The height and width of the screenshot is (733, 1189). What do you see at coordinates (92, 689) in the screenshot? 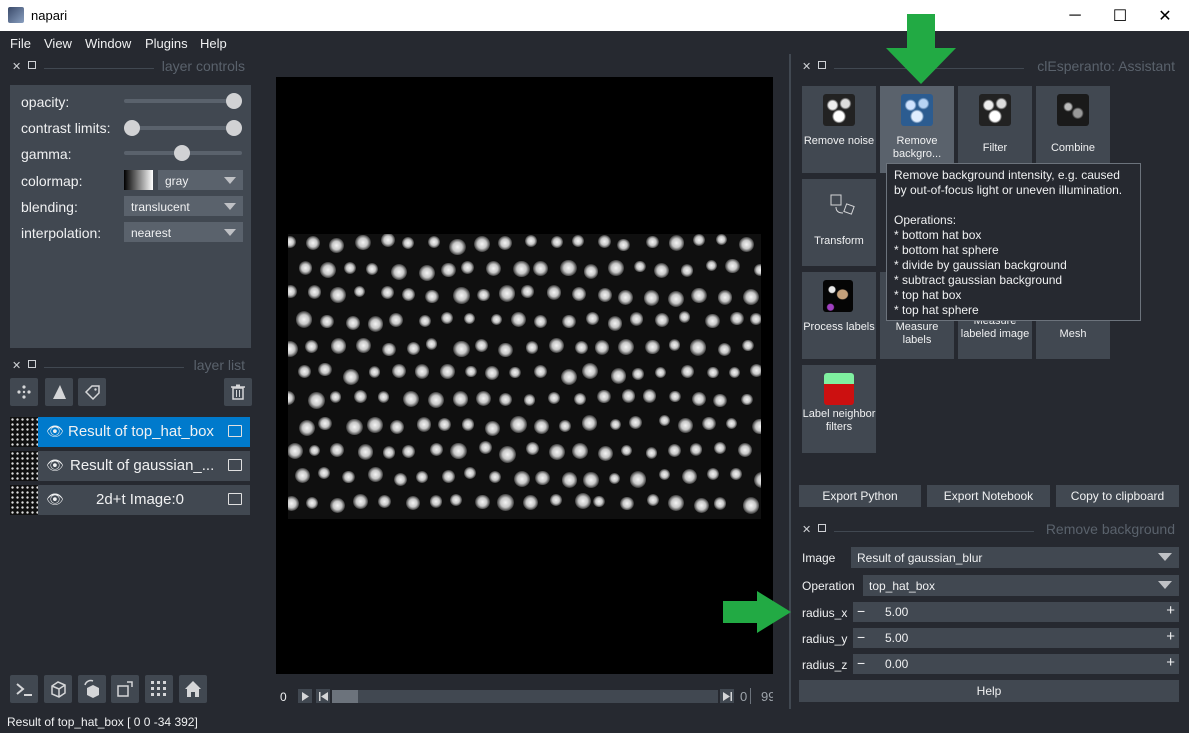
I see `roll-dims-button` at bounding box center [92, 689].